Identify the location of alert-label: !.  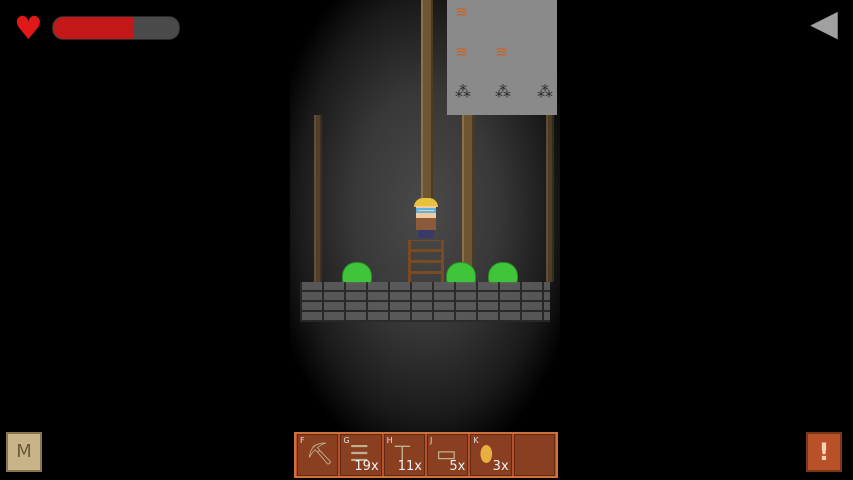
(824, 452).